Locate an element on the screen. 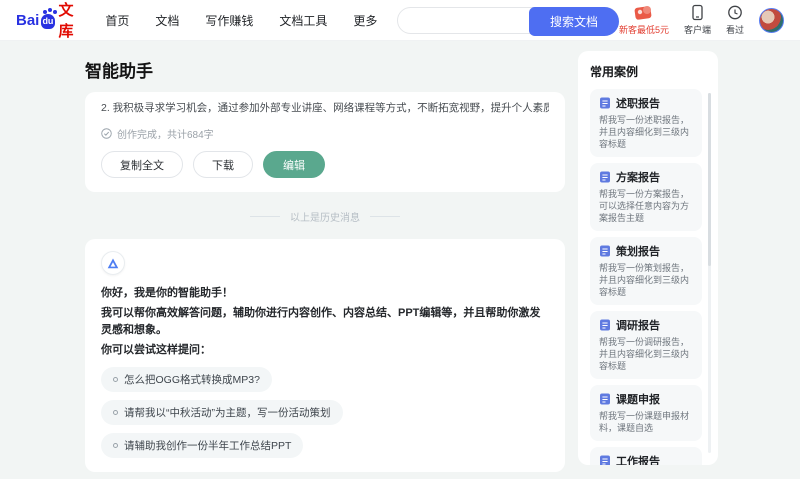  nav-item-write-earn: 写作赚钱 is located at coordinates (229, 20).